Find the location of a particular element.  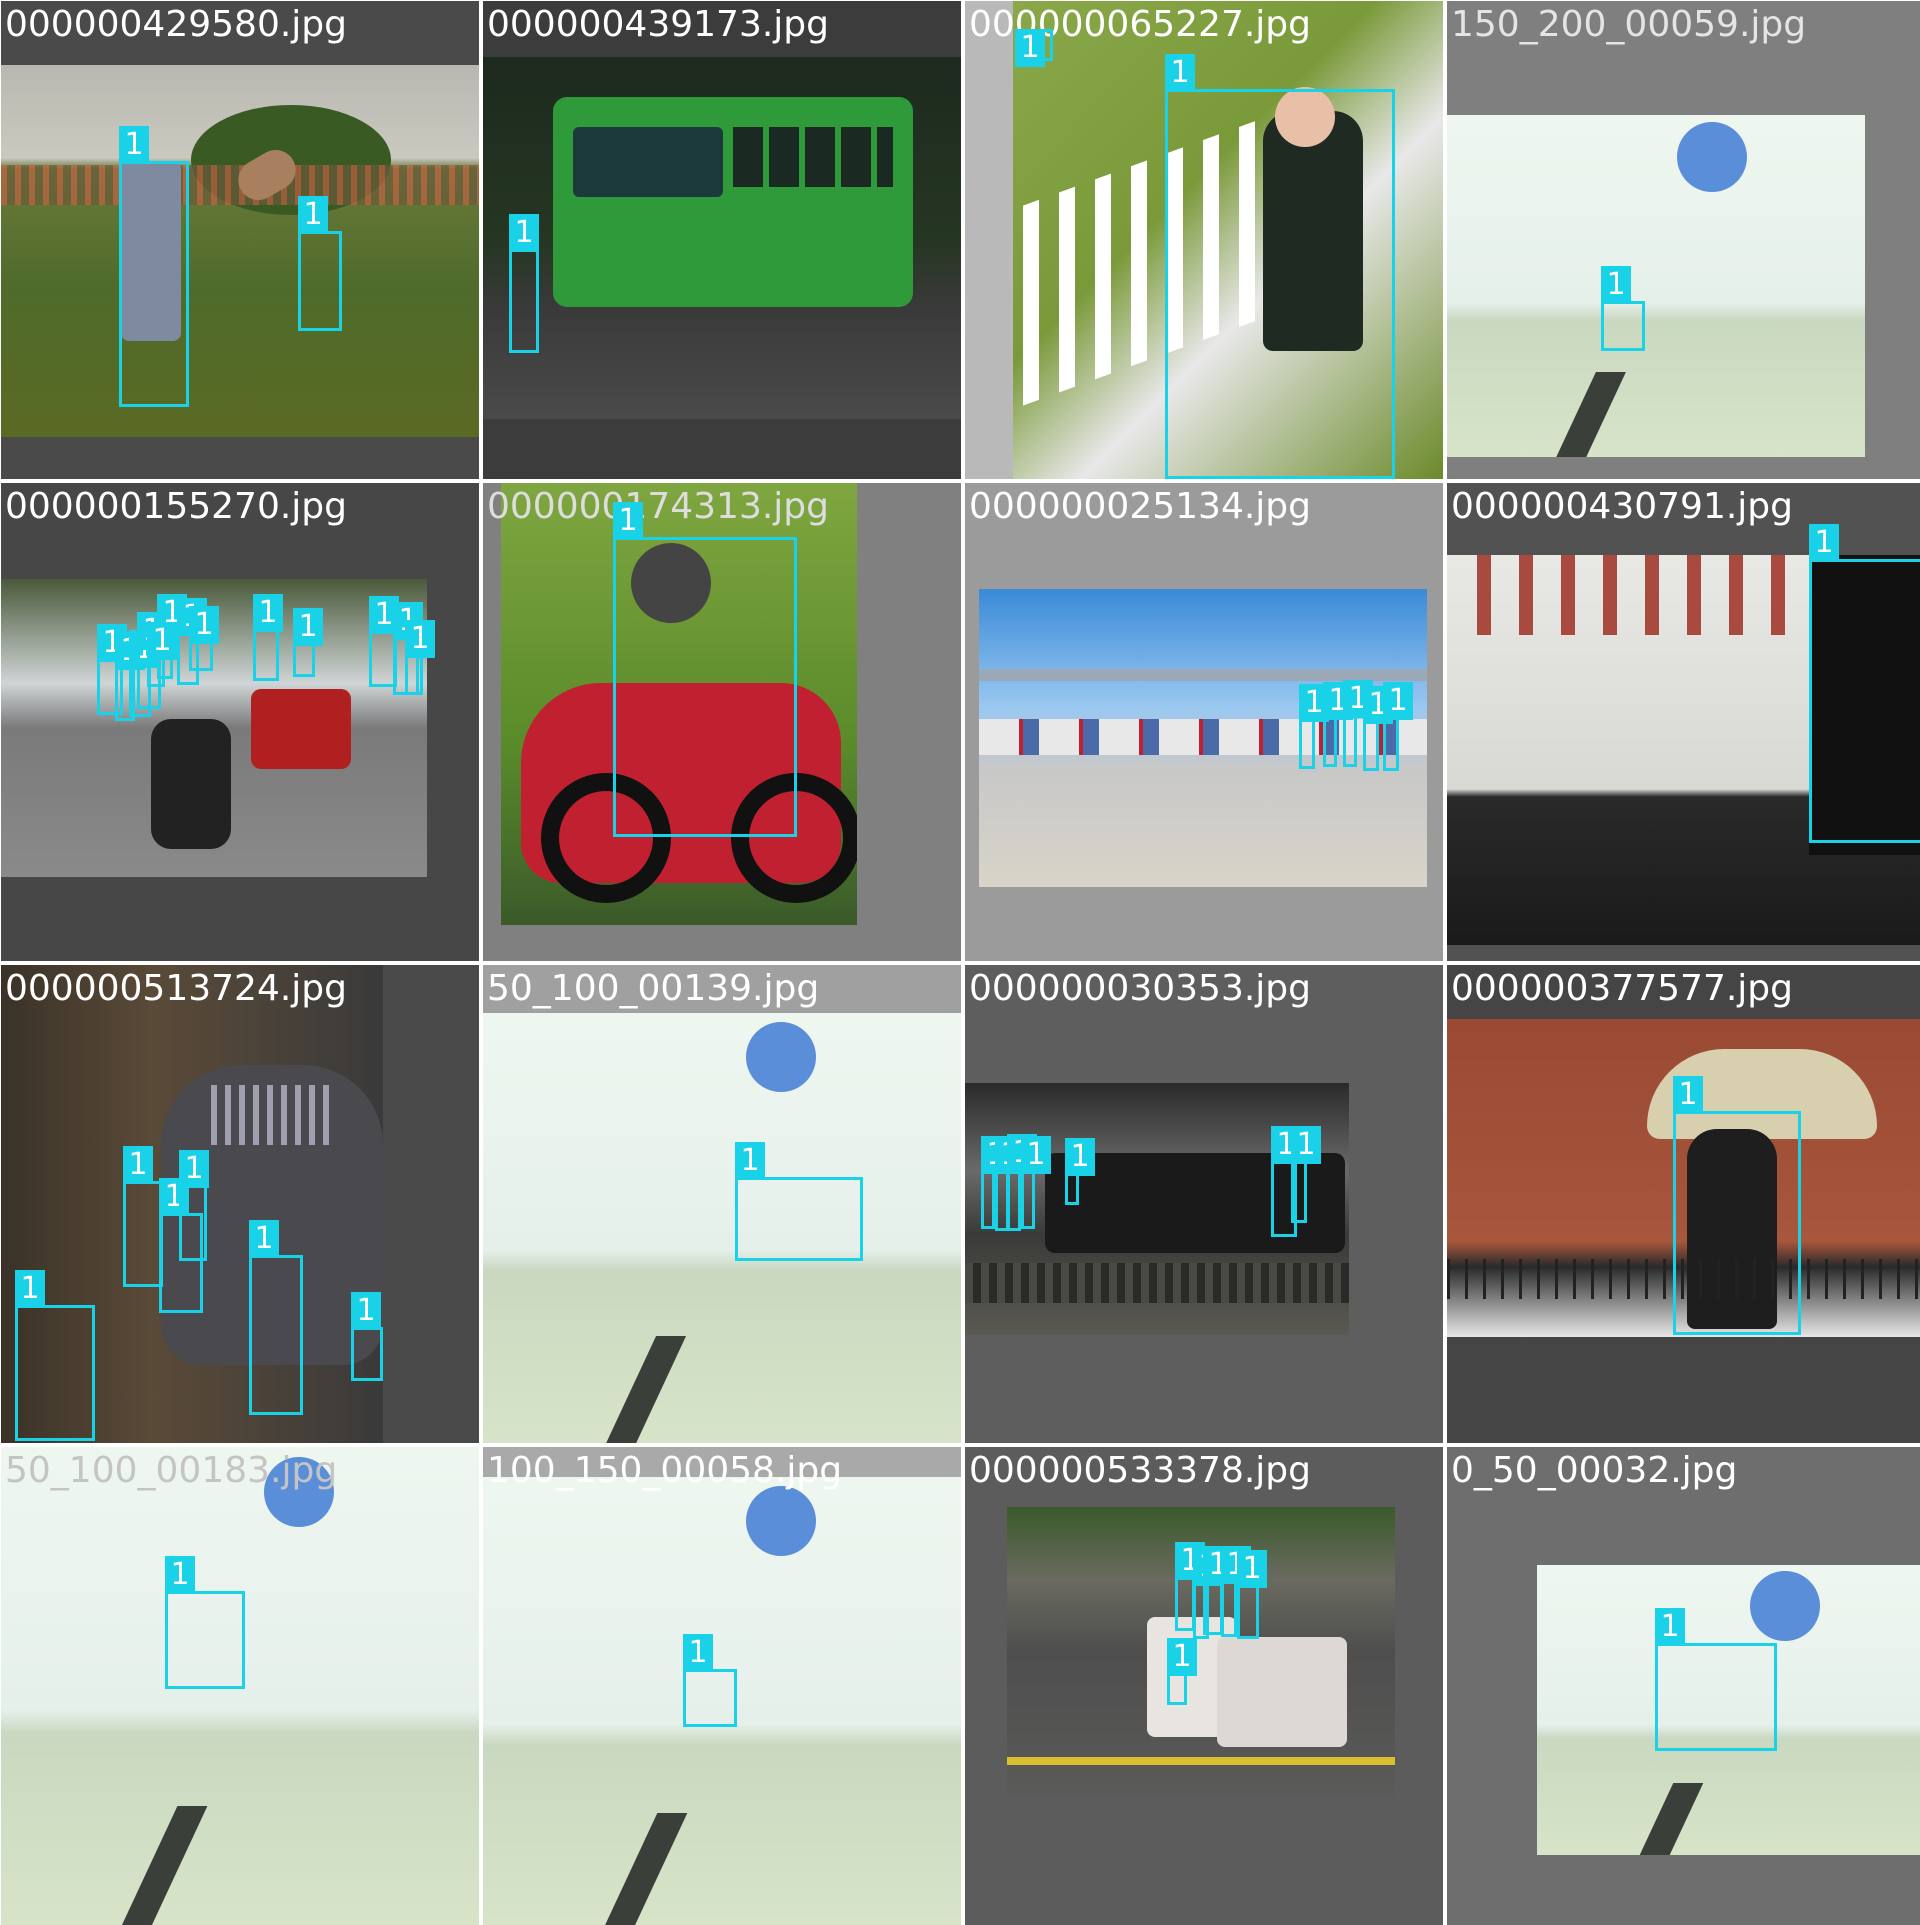

image-tile: 000000377577.jpg 1 is located at coordinates (1683, 1204).